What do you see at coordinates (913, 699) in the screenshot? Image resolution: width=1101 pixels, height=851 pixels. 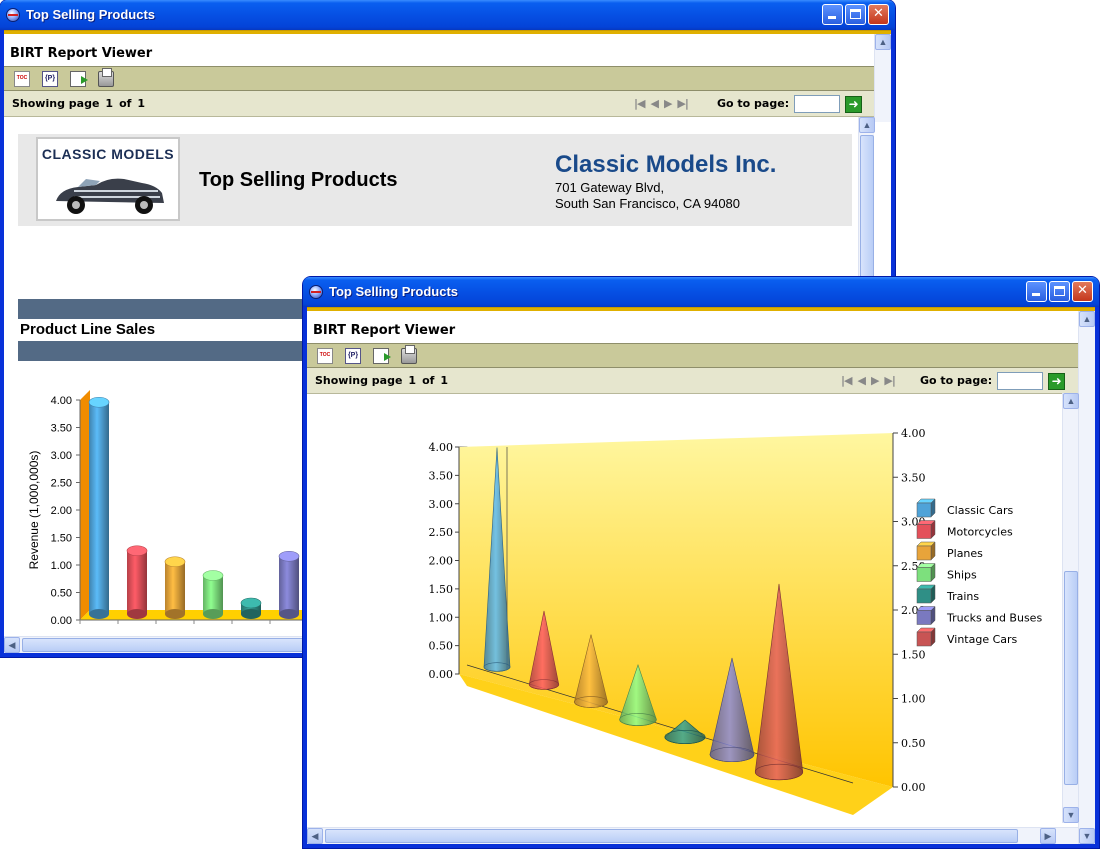 I see `chart2-right-tick-label: 1.00` at bounding box center [913, 699].